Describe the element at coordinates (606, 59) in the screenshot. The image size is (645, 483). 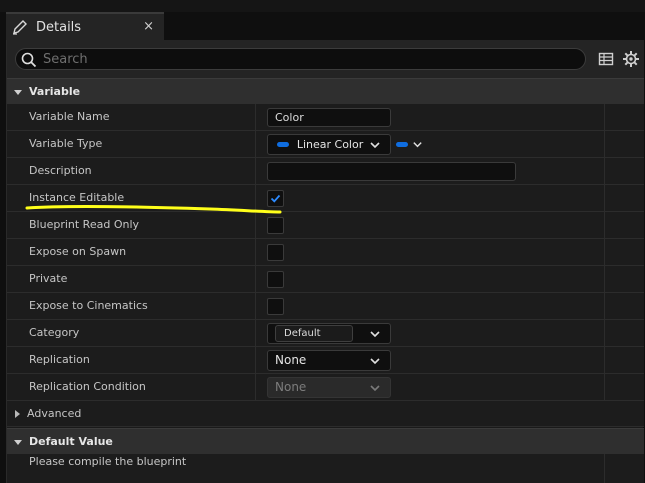
I see `table-view-icon` at that location.